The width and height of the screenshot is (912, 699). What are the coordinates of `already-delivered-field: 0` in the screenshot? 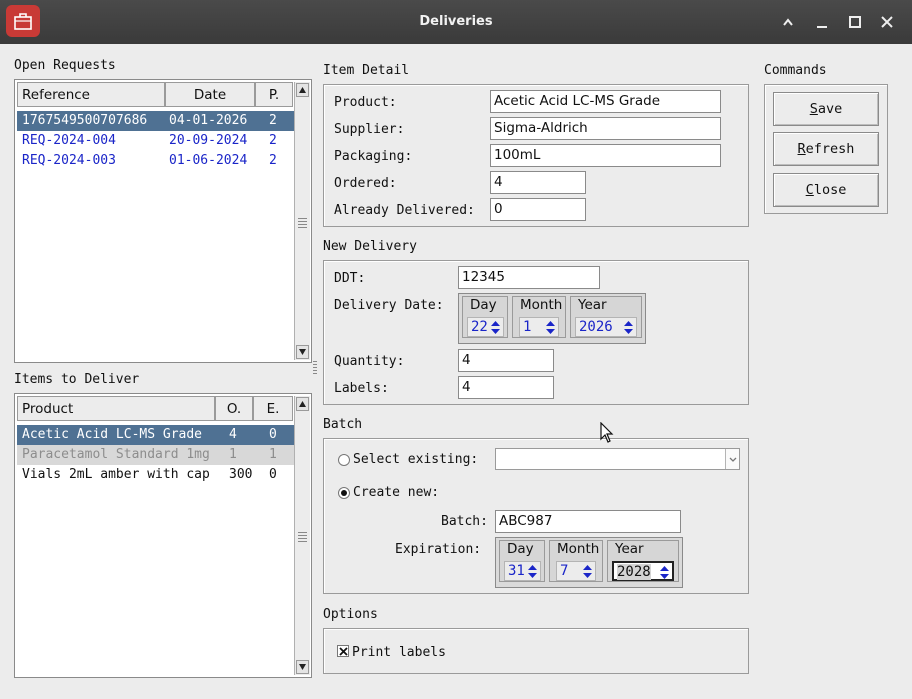 It's located at (538, 209).